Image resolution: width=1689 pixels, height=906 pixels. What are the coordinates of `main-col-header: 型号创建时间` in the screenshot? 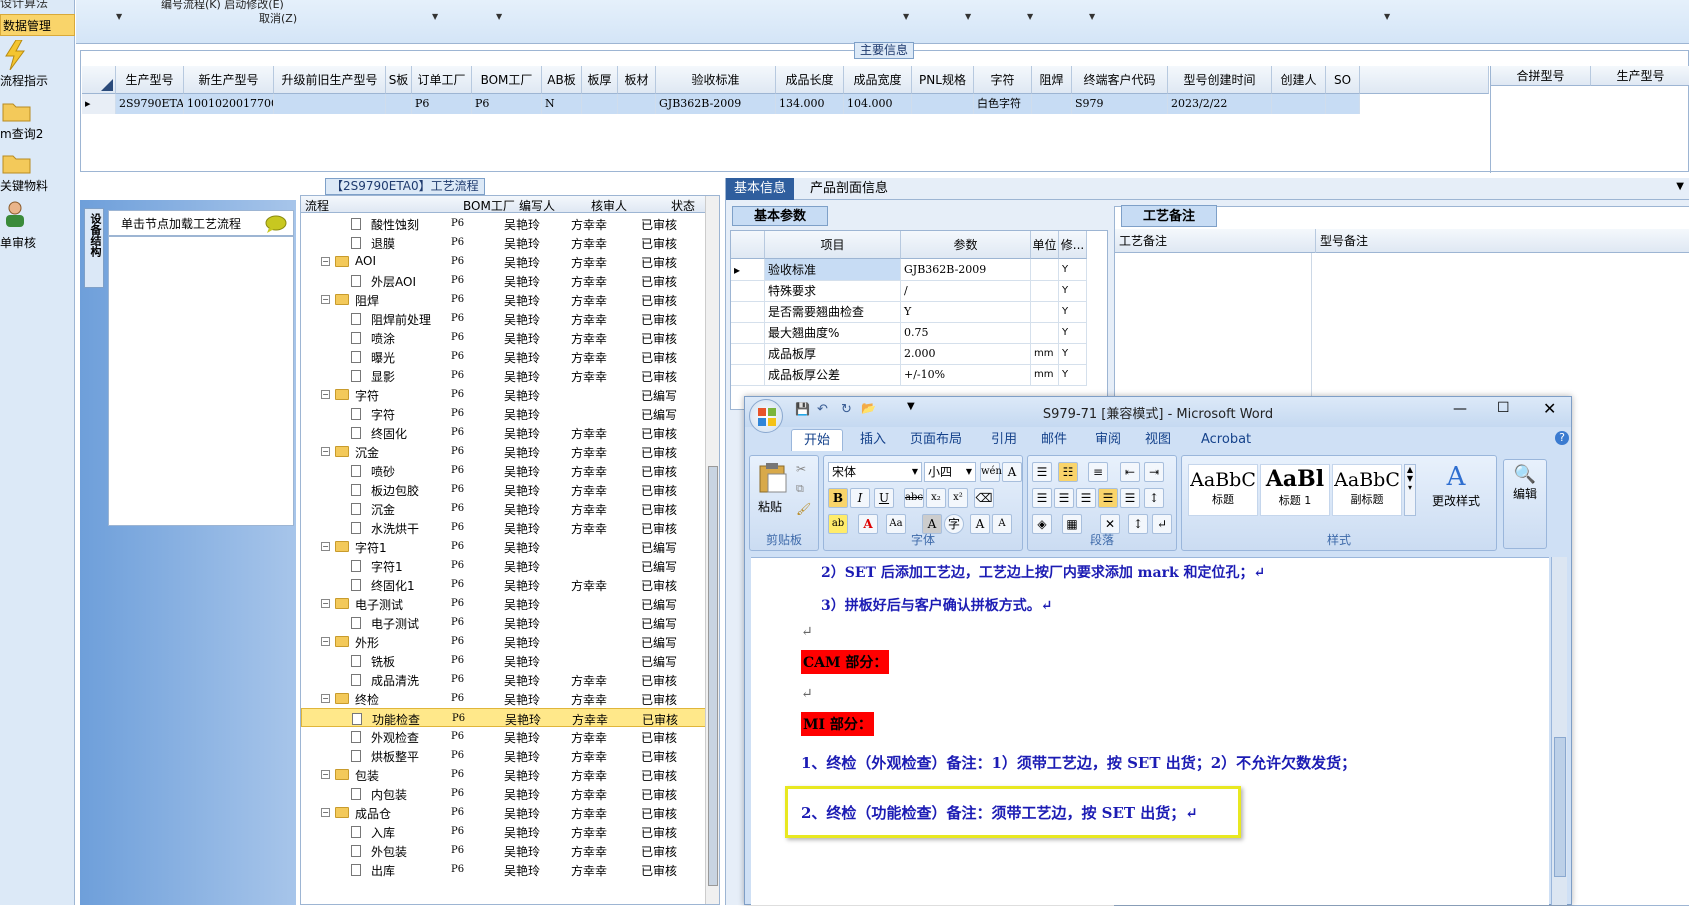 It's located at (1220, 80).